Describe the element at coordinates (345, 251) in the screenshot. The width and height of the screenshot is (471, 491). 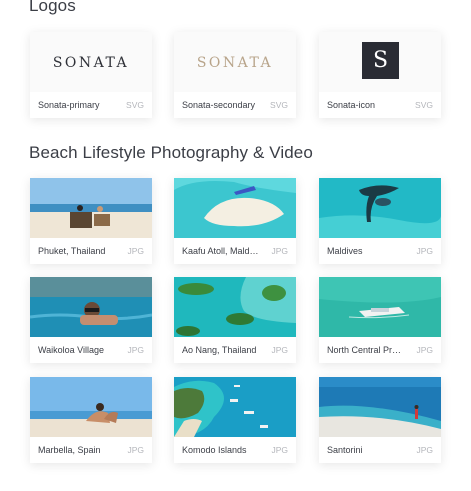
I see `photo-label: Maldives` at that location.